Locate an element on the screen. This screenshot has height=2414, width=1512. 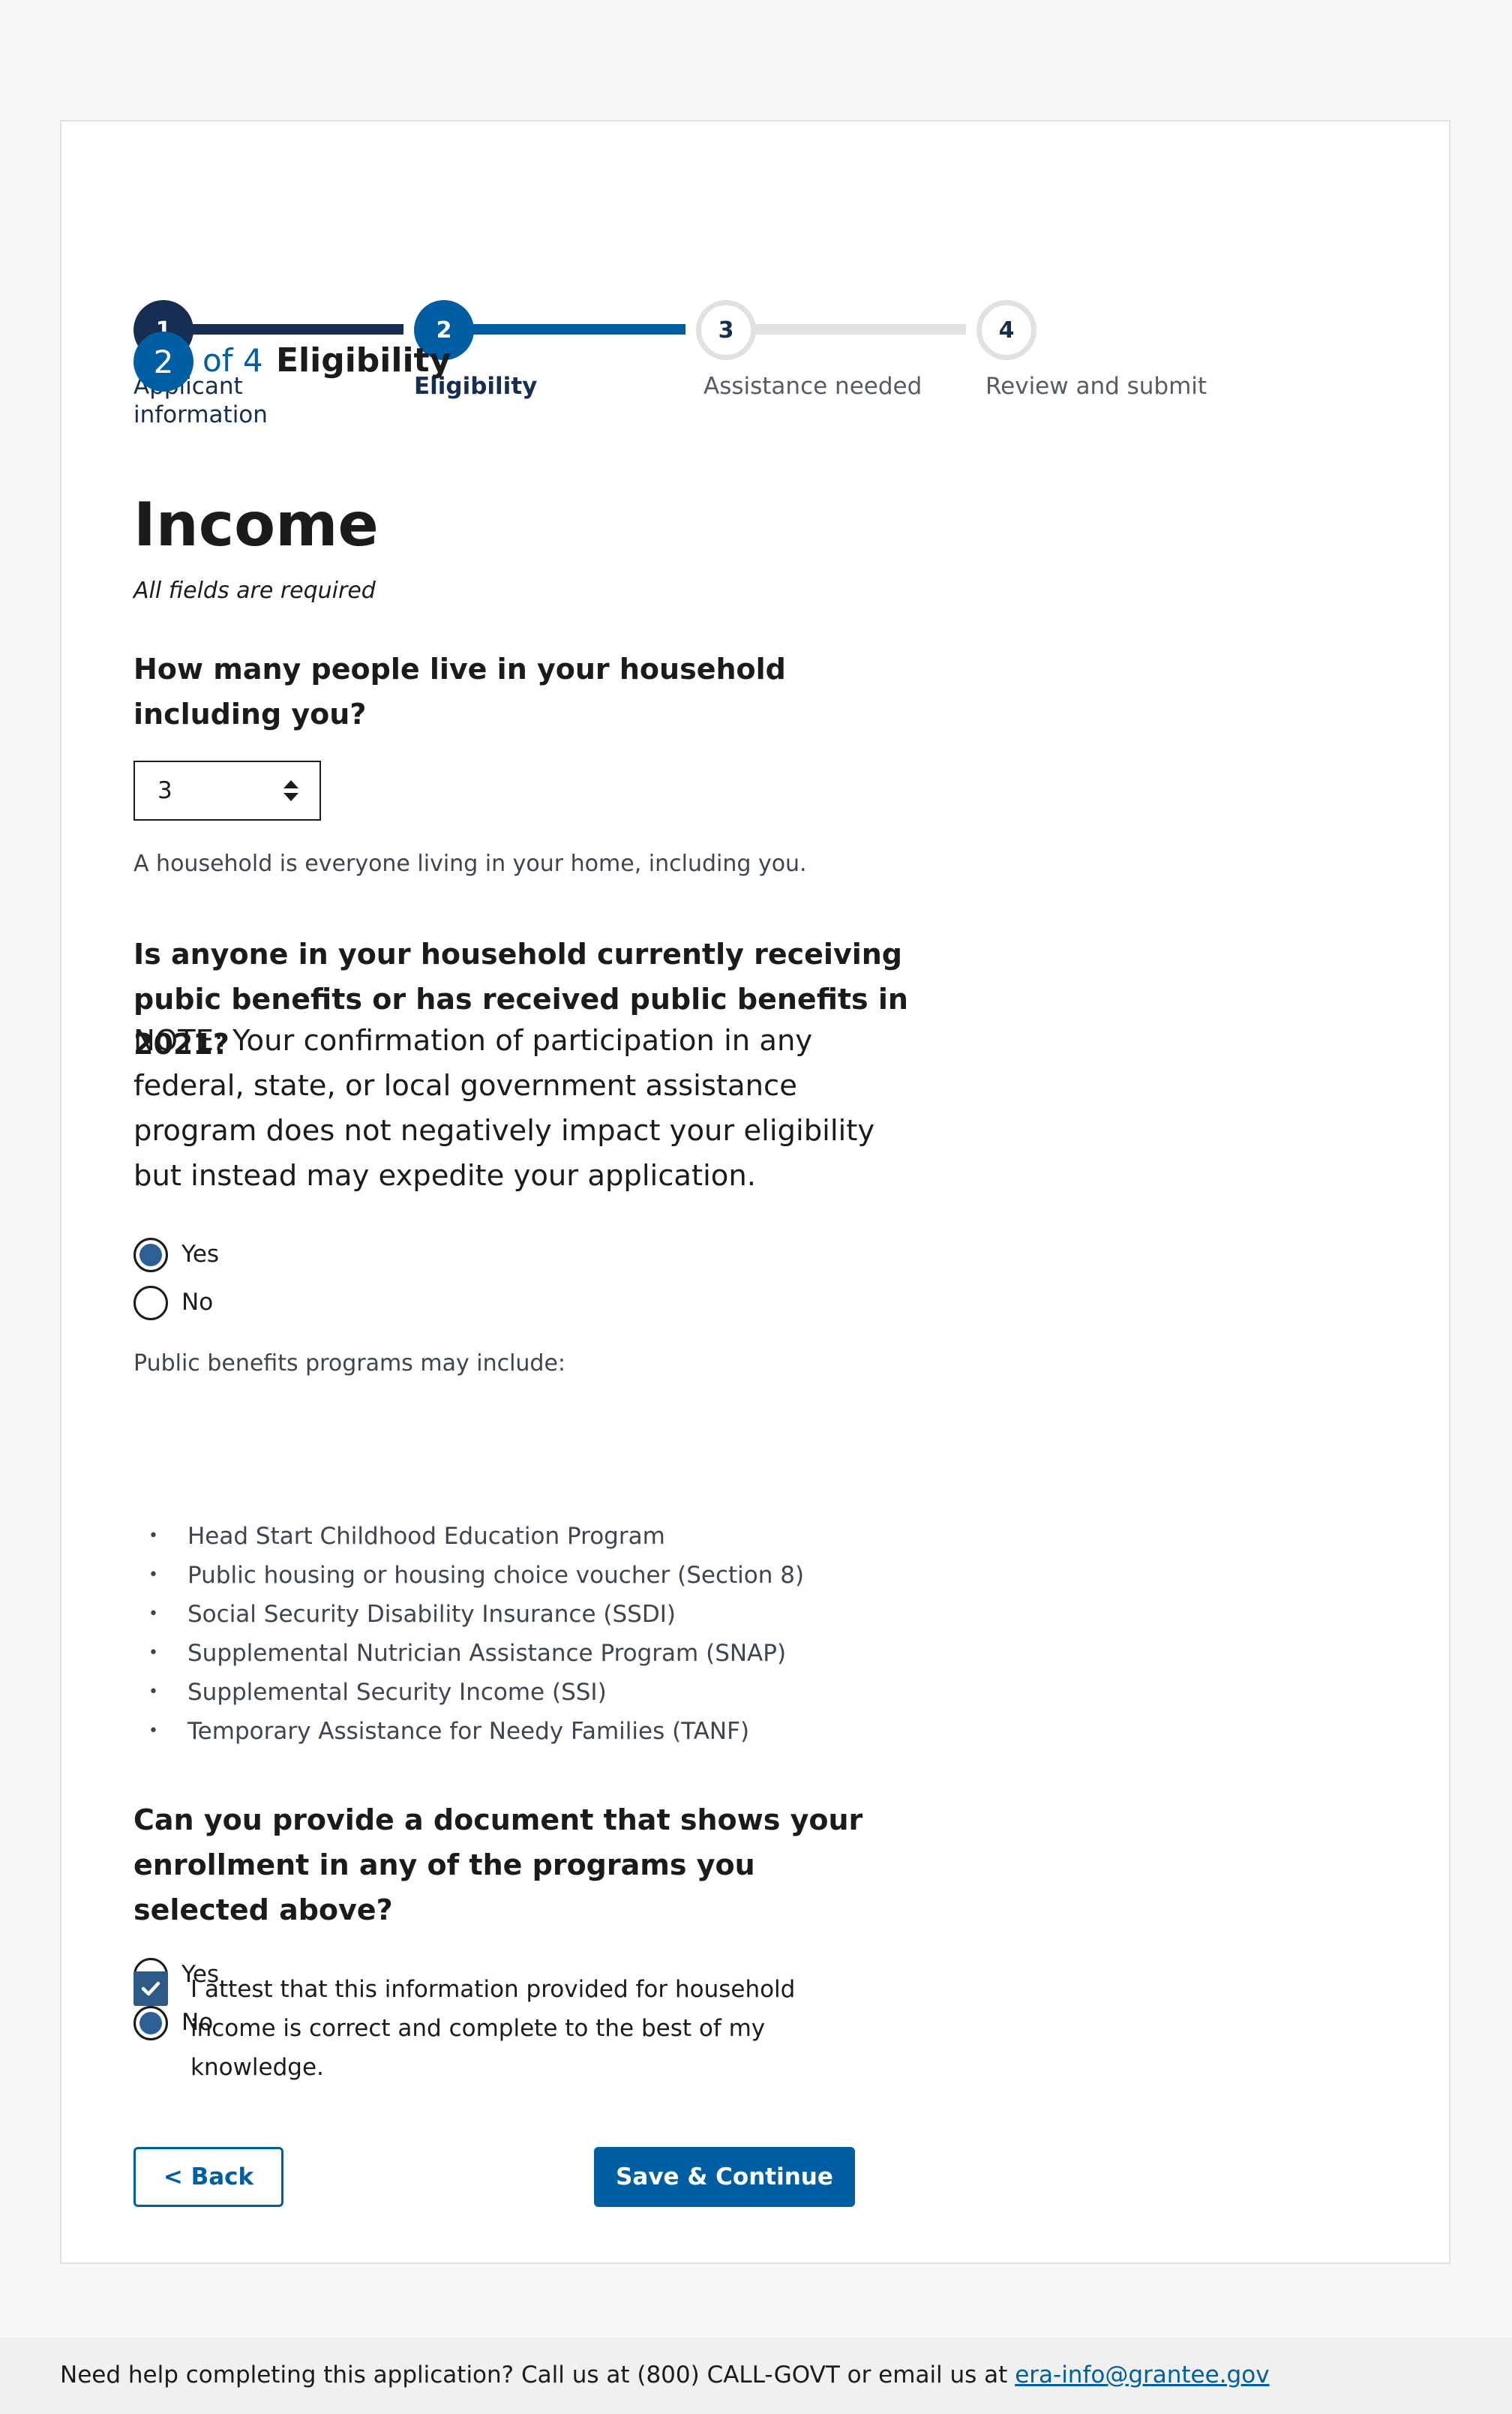
step-3-circle: 3 is located at coordinates (726, 330).